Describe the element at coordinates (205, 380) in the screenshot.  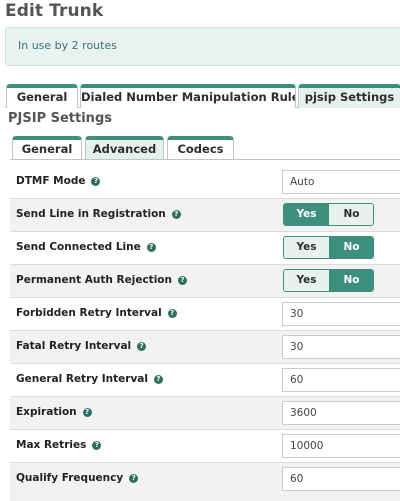
I see `setting-row-general-retry-interval: General Retry Interval? 60` at that location.